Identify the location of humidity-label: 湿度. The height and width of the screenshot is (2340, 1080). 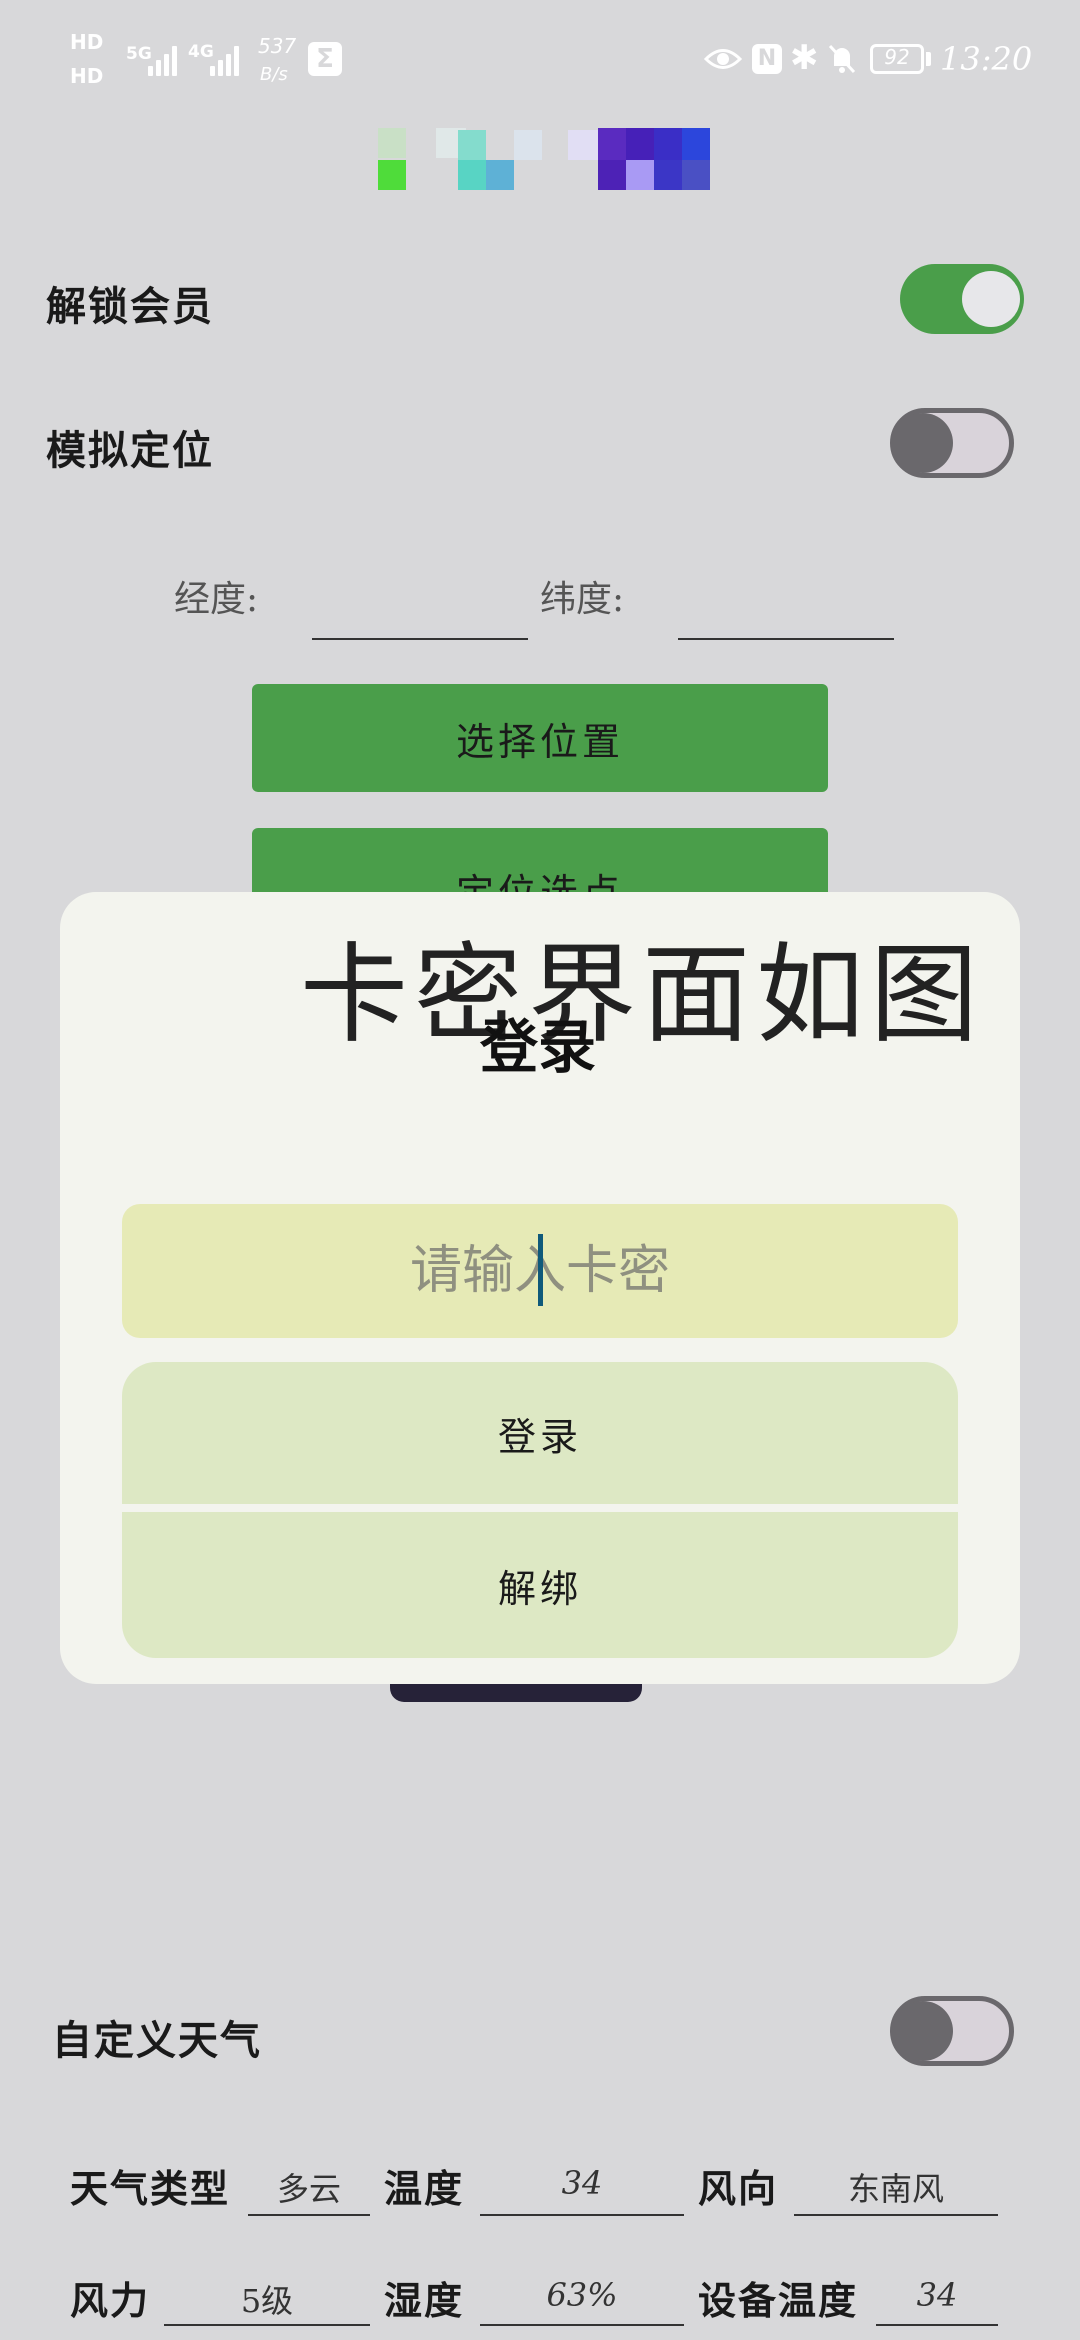
(424, 2300).